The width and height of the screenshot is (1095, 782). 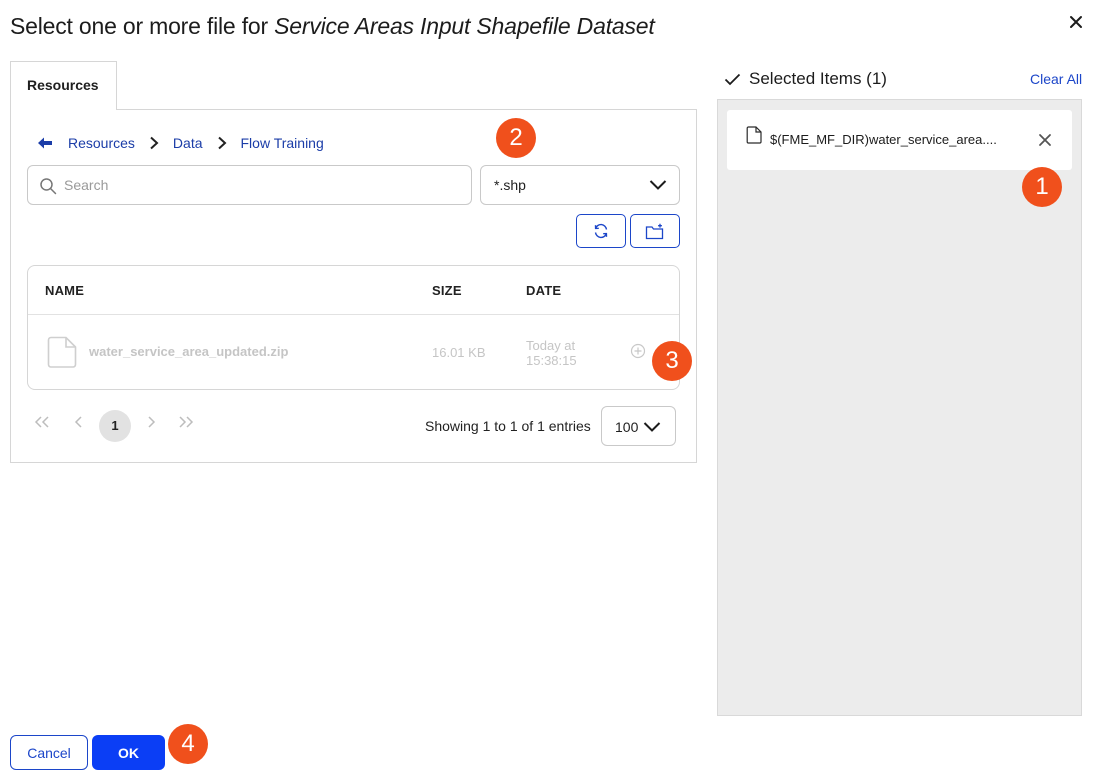 I want to click on dialog-title-prefix: Select one or more file for, so click(x=142, y=26).